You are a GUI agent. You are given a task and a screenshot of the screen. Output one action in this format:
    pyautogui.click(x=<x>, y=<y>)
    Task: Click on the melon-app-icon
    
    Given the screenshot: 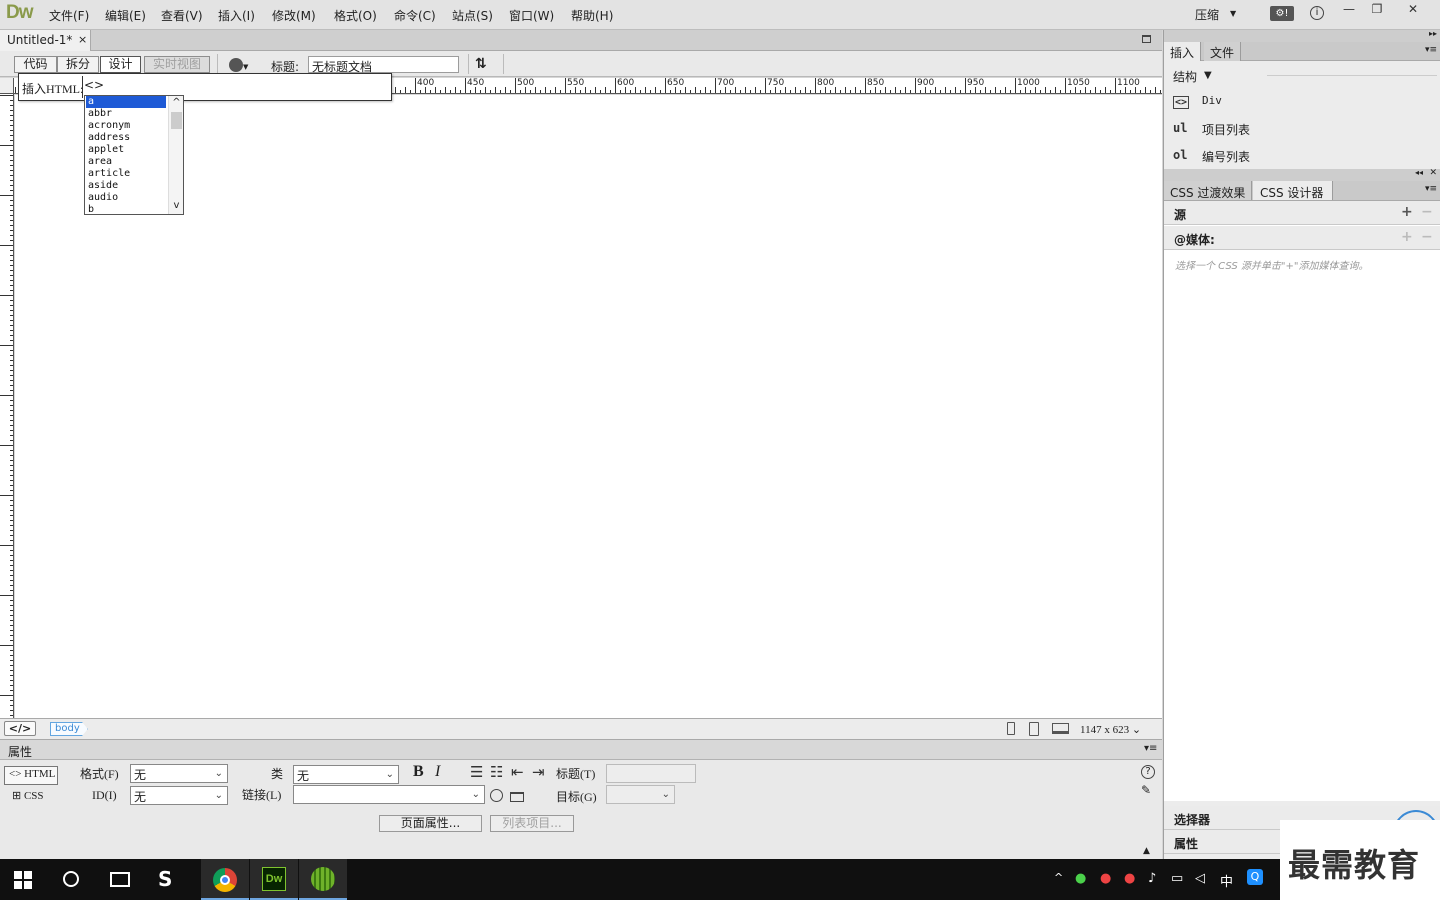 What is the action you would take?
    pyautogui.click(x=323, y=879)
    